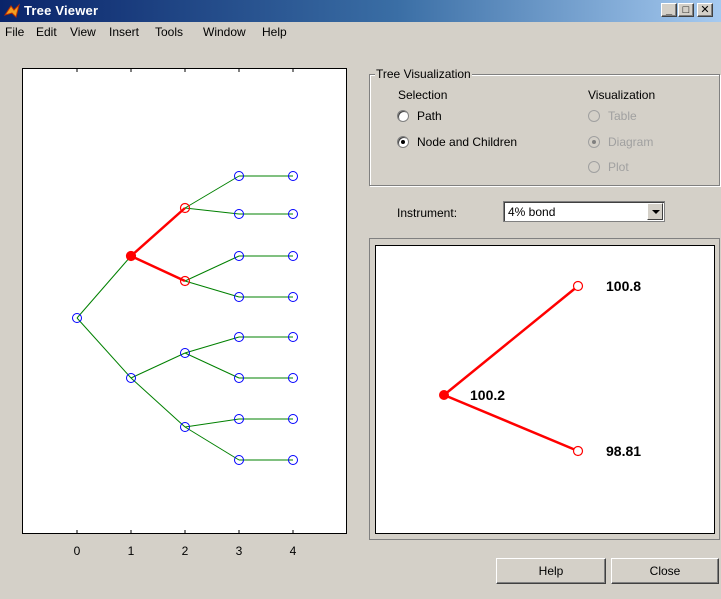  I want to click on instrument-select: 4% bond, so click(584, 211).